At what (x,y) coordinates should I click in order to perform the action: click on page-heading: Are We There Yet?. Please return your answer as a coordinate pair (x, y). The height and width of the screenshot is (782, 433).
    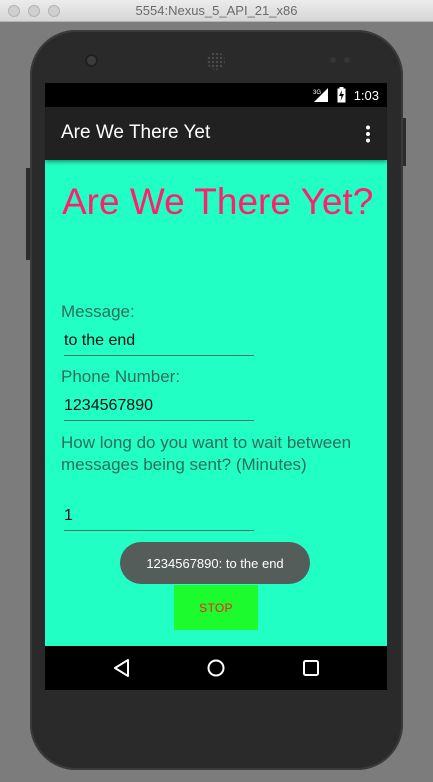
    Looking at the image, I should click on (218, 201).